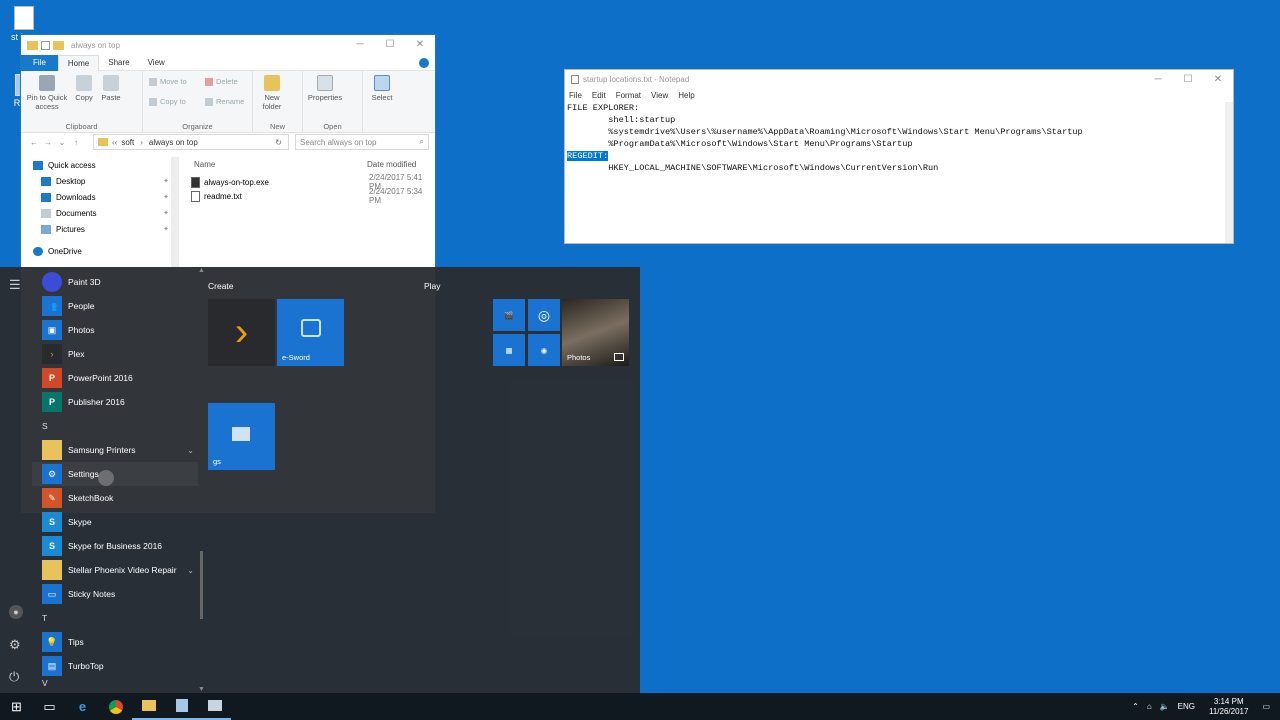 This screenshot has height=720, width=1280. Describe the element at coordinates (115, 474) in the screenshot. I see `app-settings: ⚙ Settings` at that location.